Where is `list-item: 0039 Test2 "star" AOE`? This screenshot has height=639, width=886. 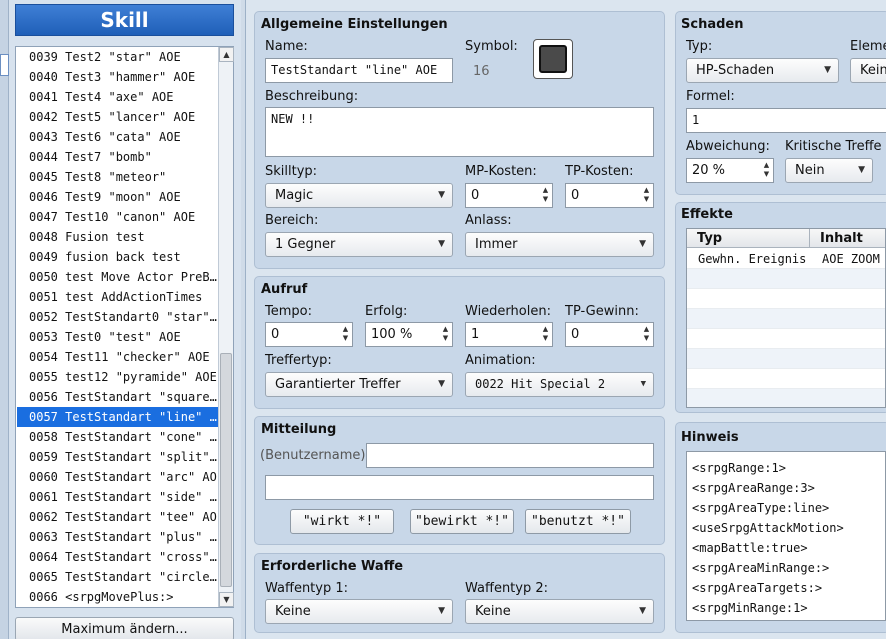 list-item: 0039 Test2 "star" AOE is located at coordinates (117, 57).